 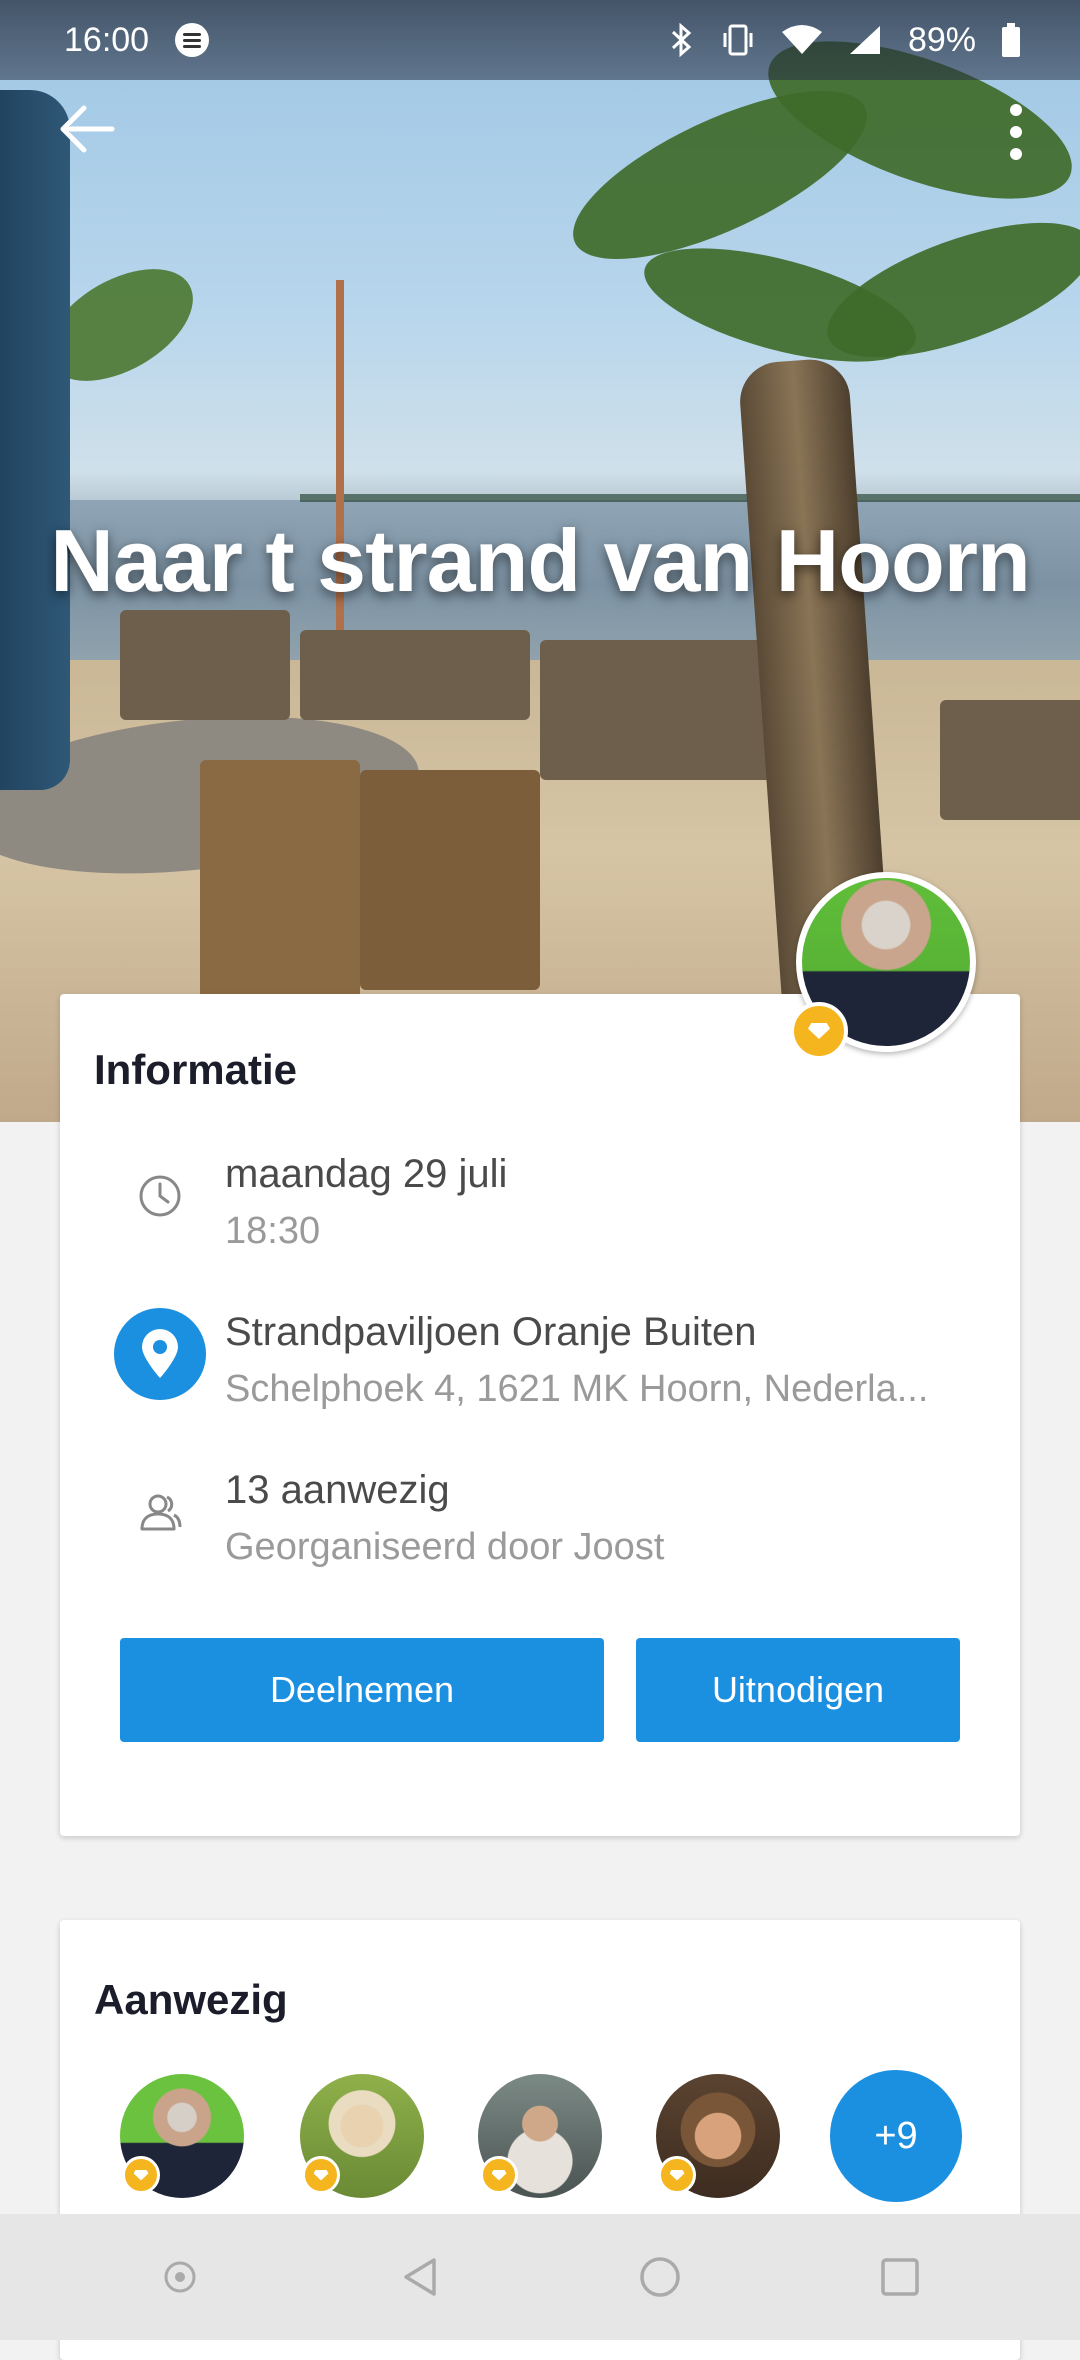 I want to click on more-attendees-button: +9, so click(x=896, y=2136).